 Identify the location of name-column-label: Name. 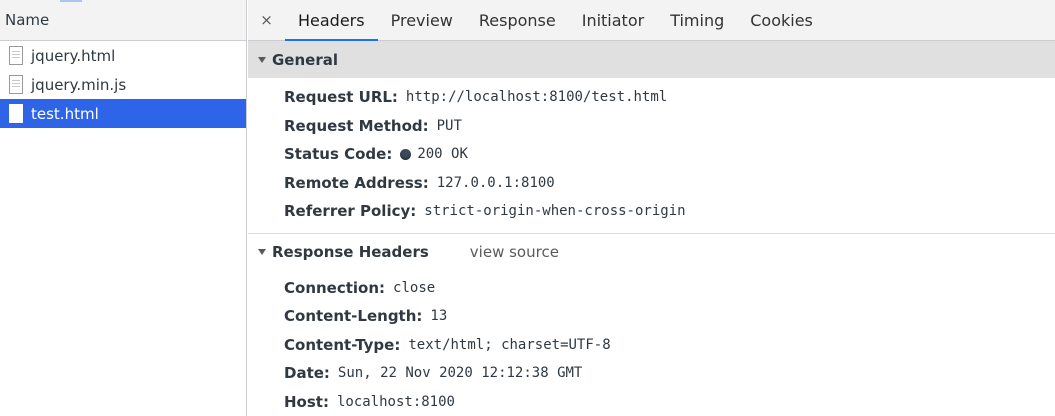
(27, 20).